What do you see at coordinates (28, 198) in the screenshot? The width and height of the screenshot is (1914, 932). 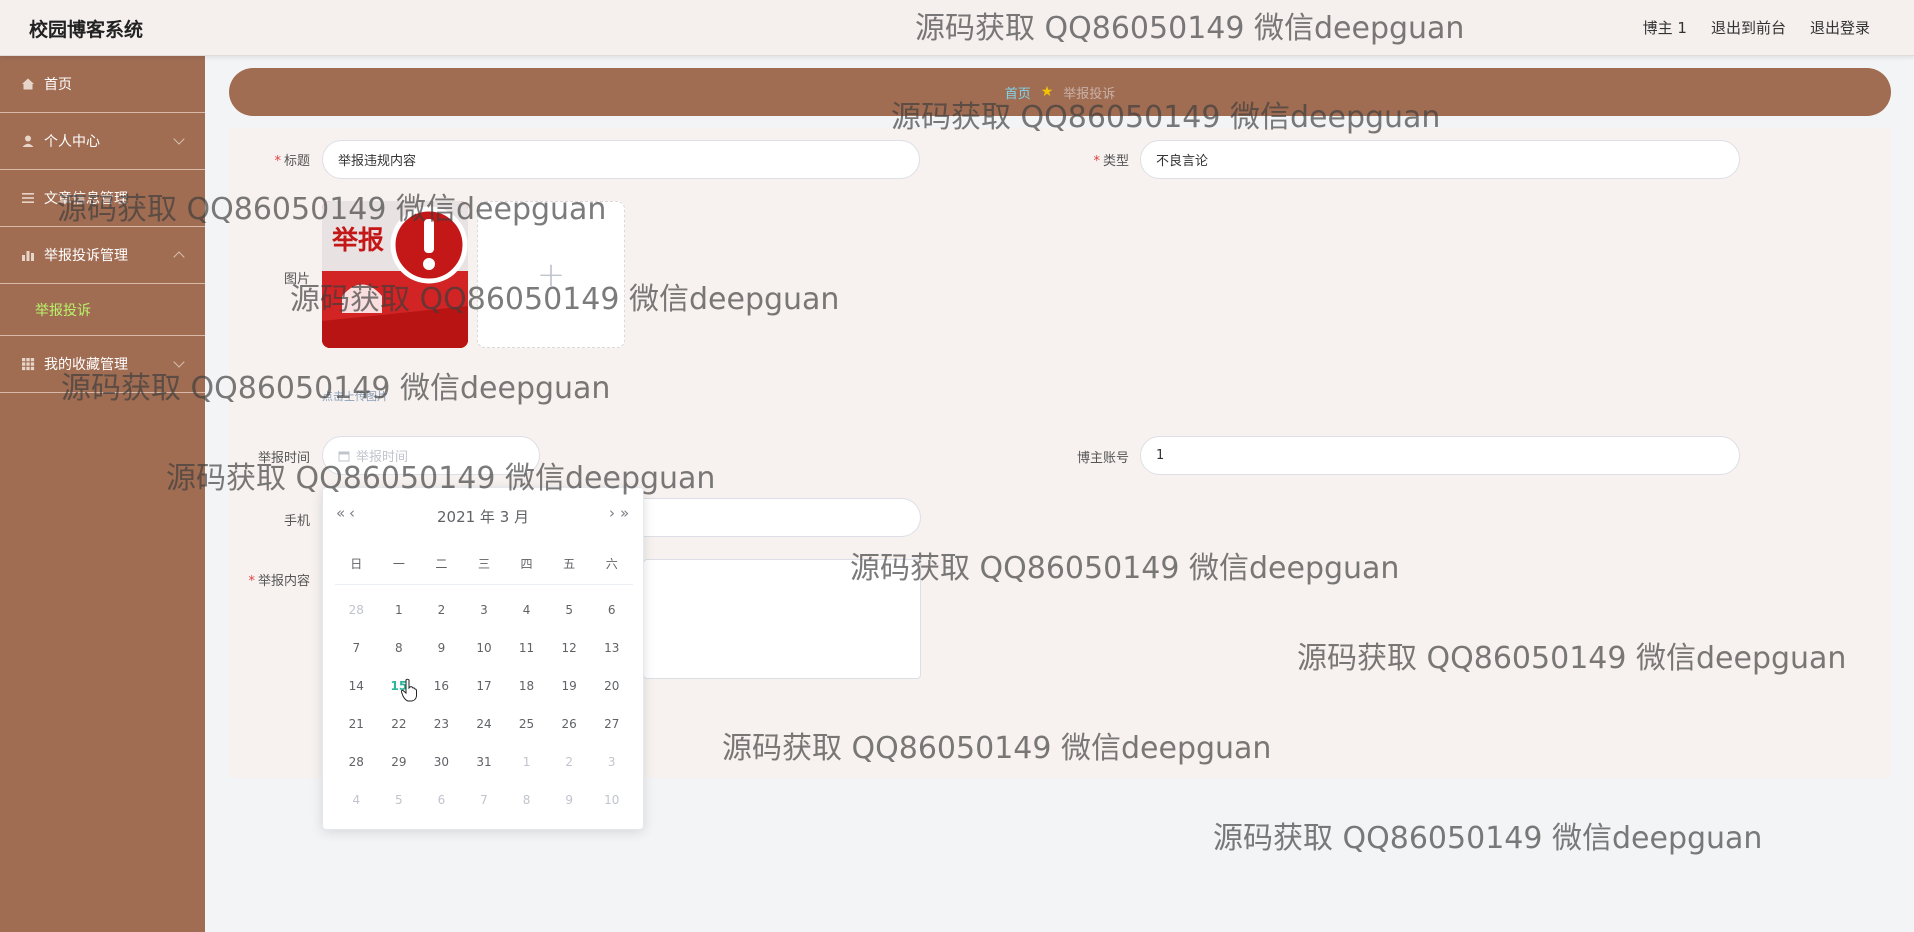 I see `list-icon` at bounding box center [28, 198].